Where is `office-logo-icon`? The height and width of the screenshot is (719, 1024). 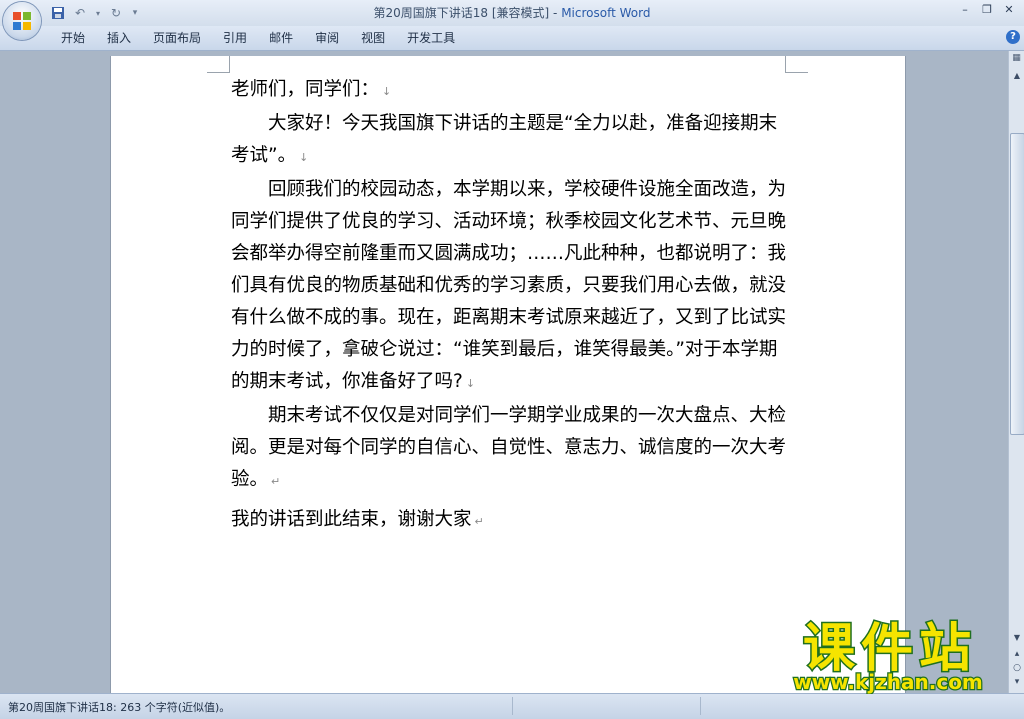
office-logo-icon is located at coordinates (22, 21).